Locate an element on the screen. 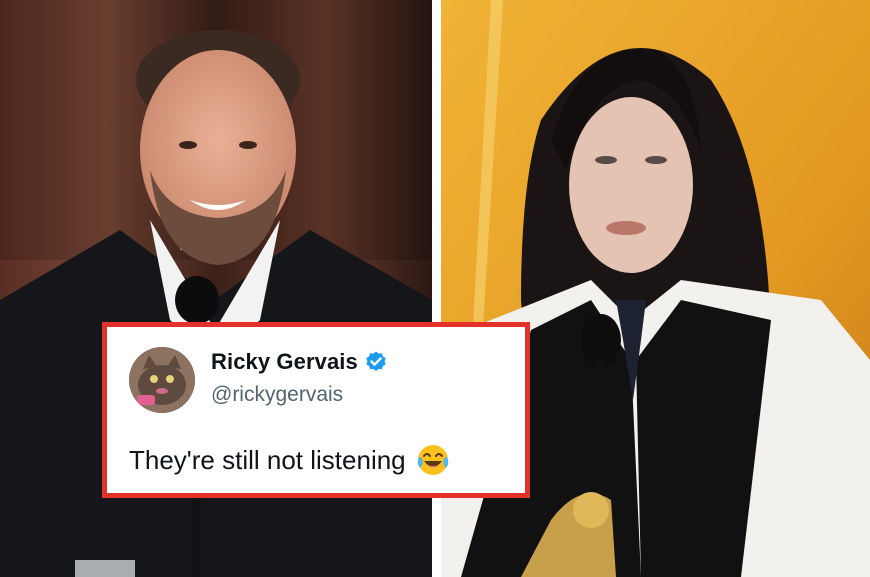 This screenshot has width=870, height=577. name-row: Ricky Gervais is located at coordinates (299, 362).